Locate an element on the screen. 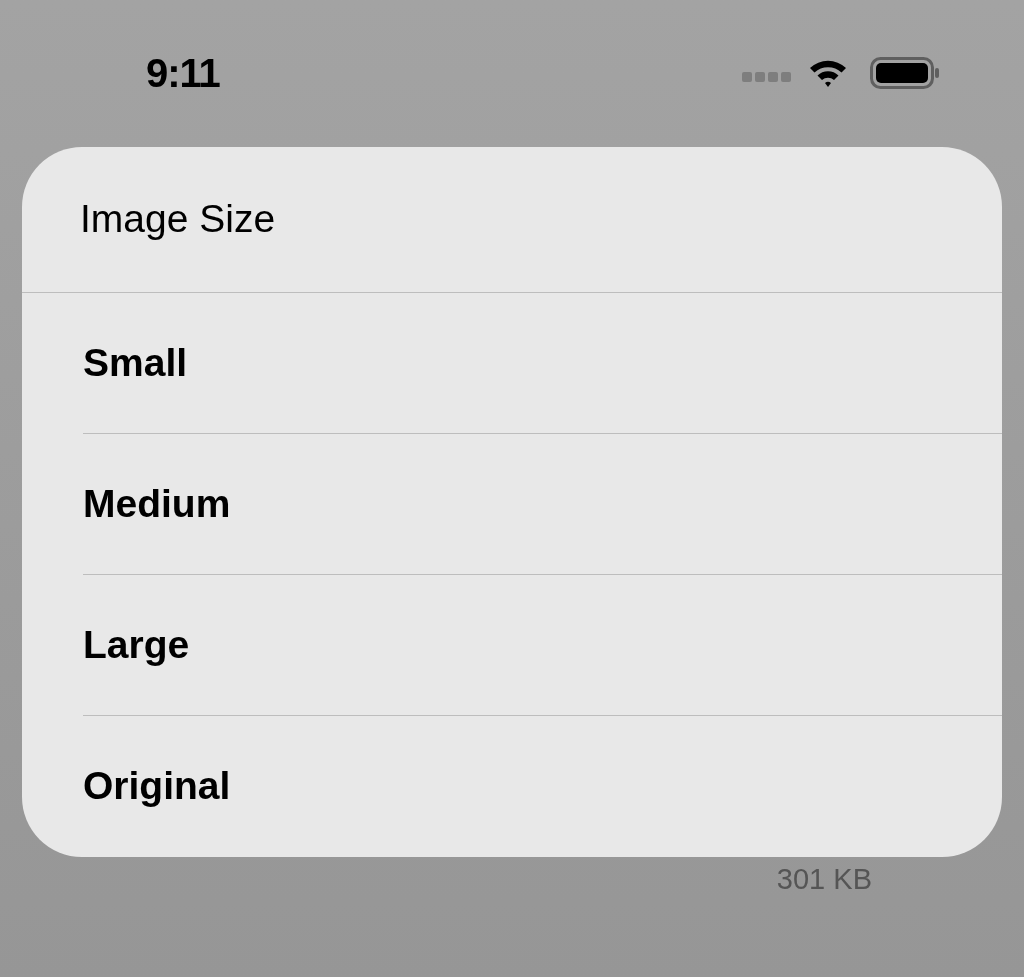 The width and height of the screenshot is (1024, 977). file-size-label: 301 KB is located at coordinates (824, 879).